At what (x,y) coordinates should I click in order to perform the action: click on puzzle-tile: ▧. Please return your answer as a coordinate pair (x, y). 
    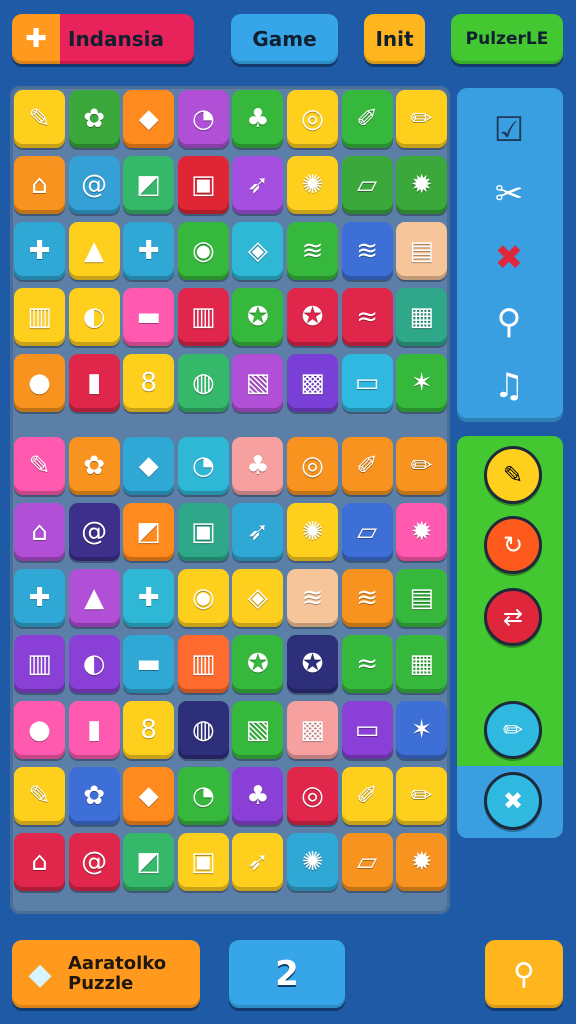
    Looking at the image, I should click on (258, 730).